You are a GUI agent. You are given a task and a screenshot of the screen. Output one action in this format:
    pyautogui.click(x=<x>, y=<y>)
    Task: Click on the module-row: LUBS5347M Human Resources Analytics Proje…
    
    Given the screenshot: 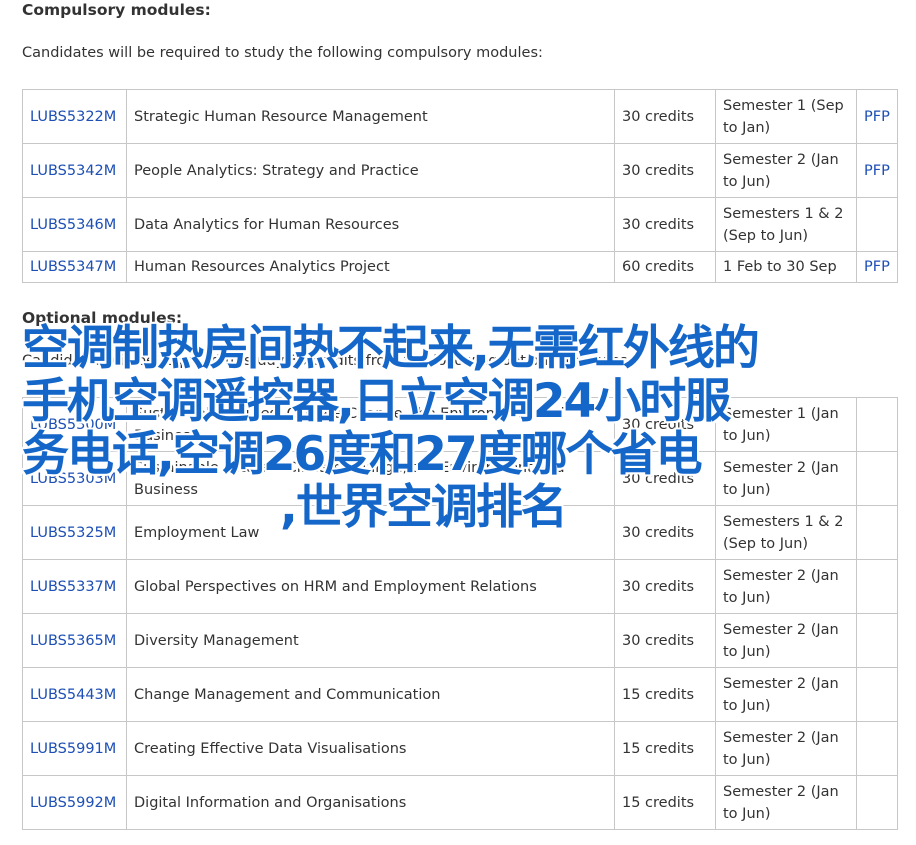 What is the action you would take?
    pyautogui.click(x=460, y=267)
    